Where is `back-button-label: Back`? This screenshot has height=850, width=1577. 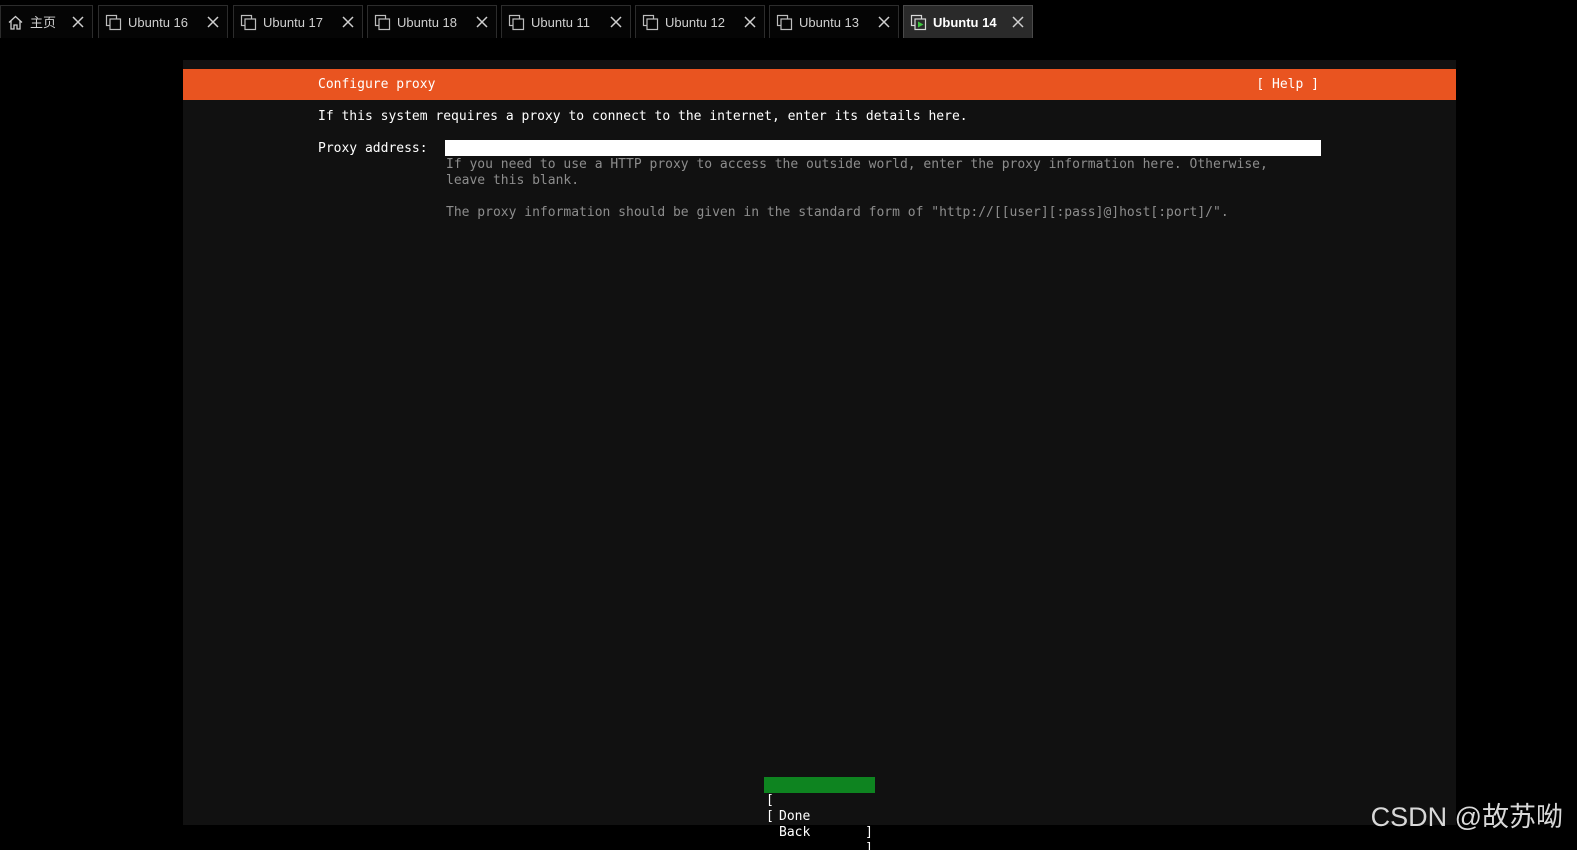 back-button-label: Back is located at coordinates (795, 832).